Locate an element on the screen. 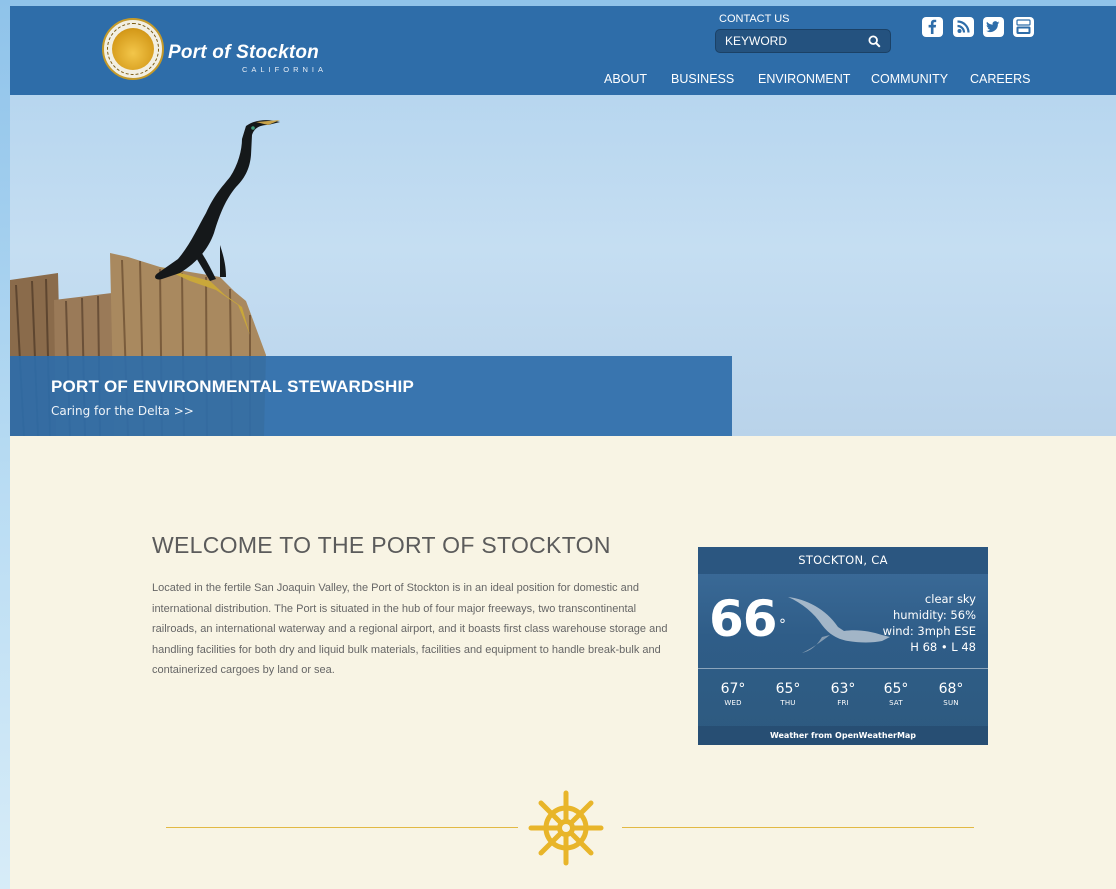 The image size is (1116, 889). contact-us-link: CONTACT US is located at coordinates (754, 19).